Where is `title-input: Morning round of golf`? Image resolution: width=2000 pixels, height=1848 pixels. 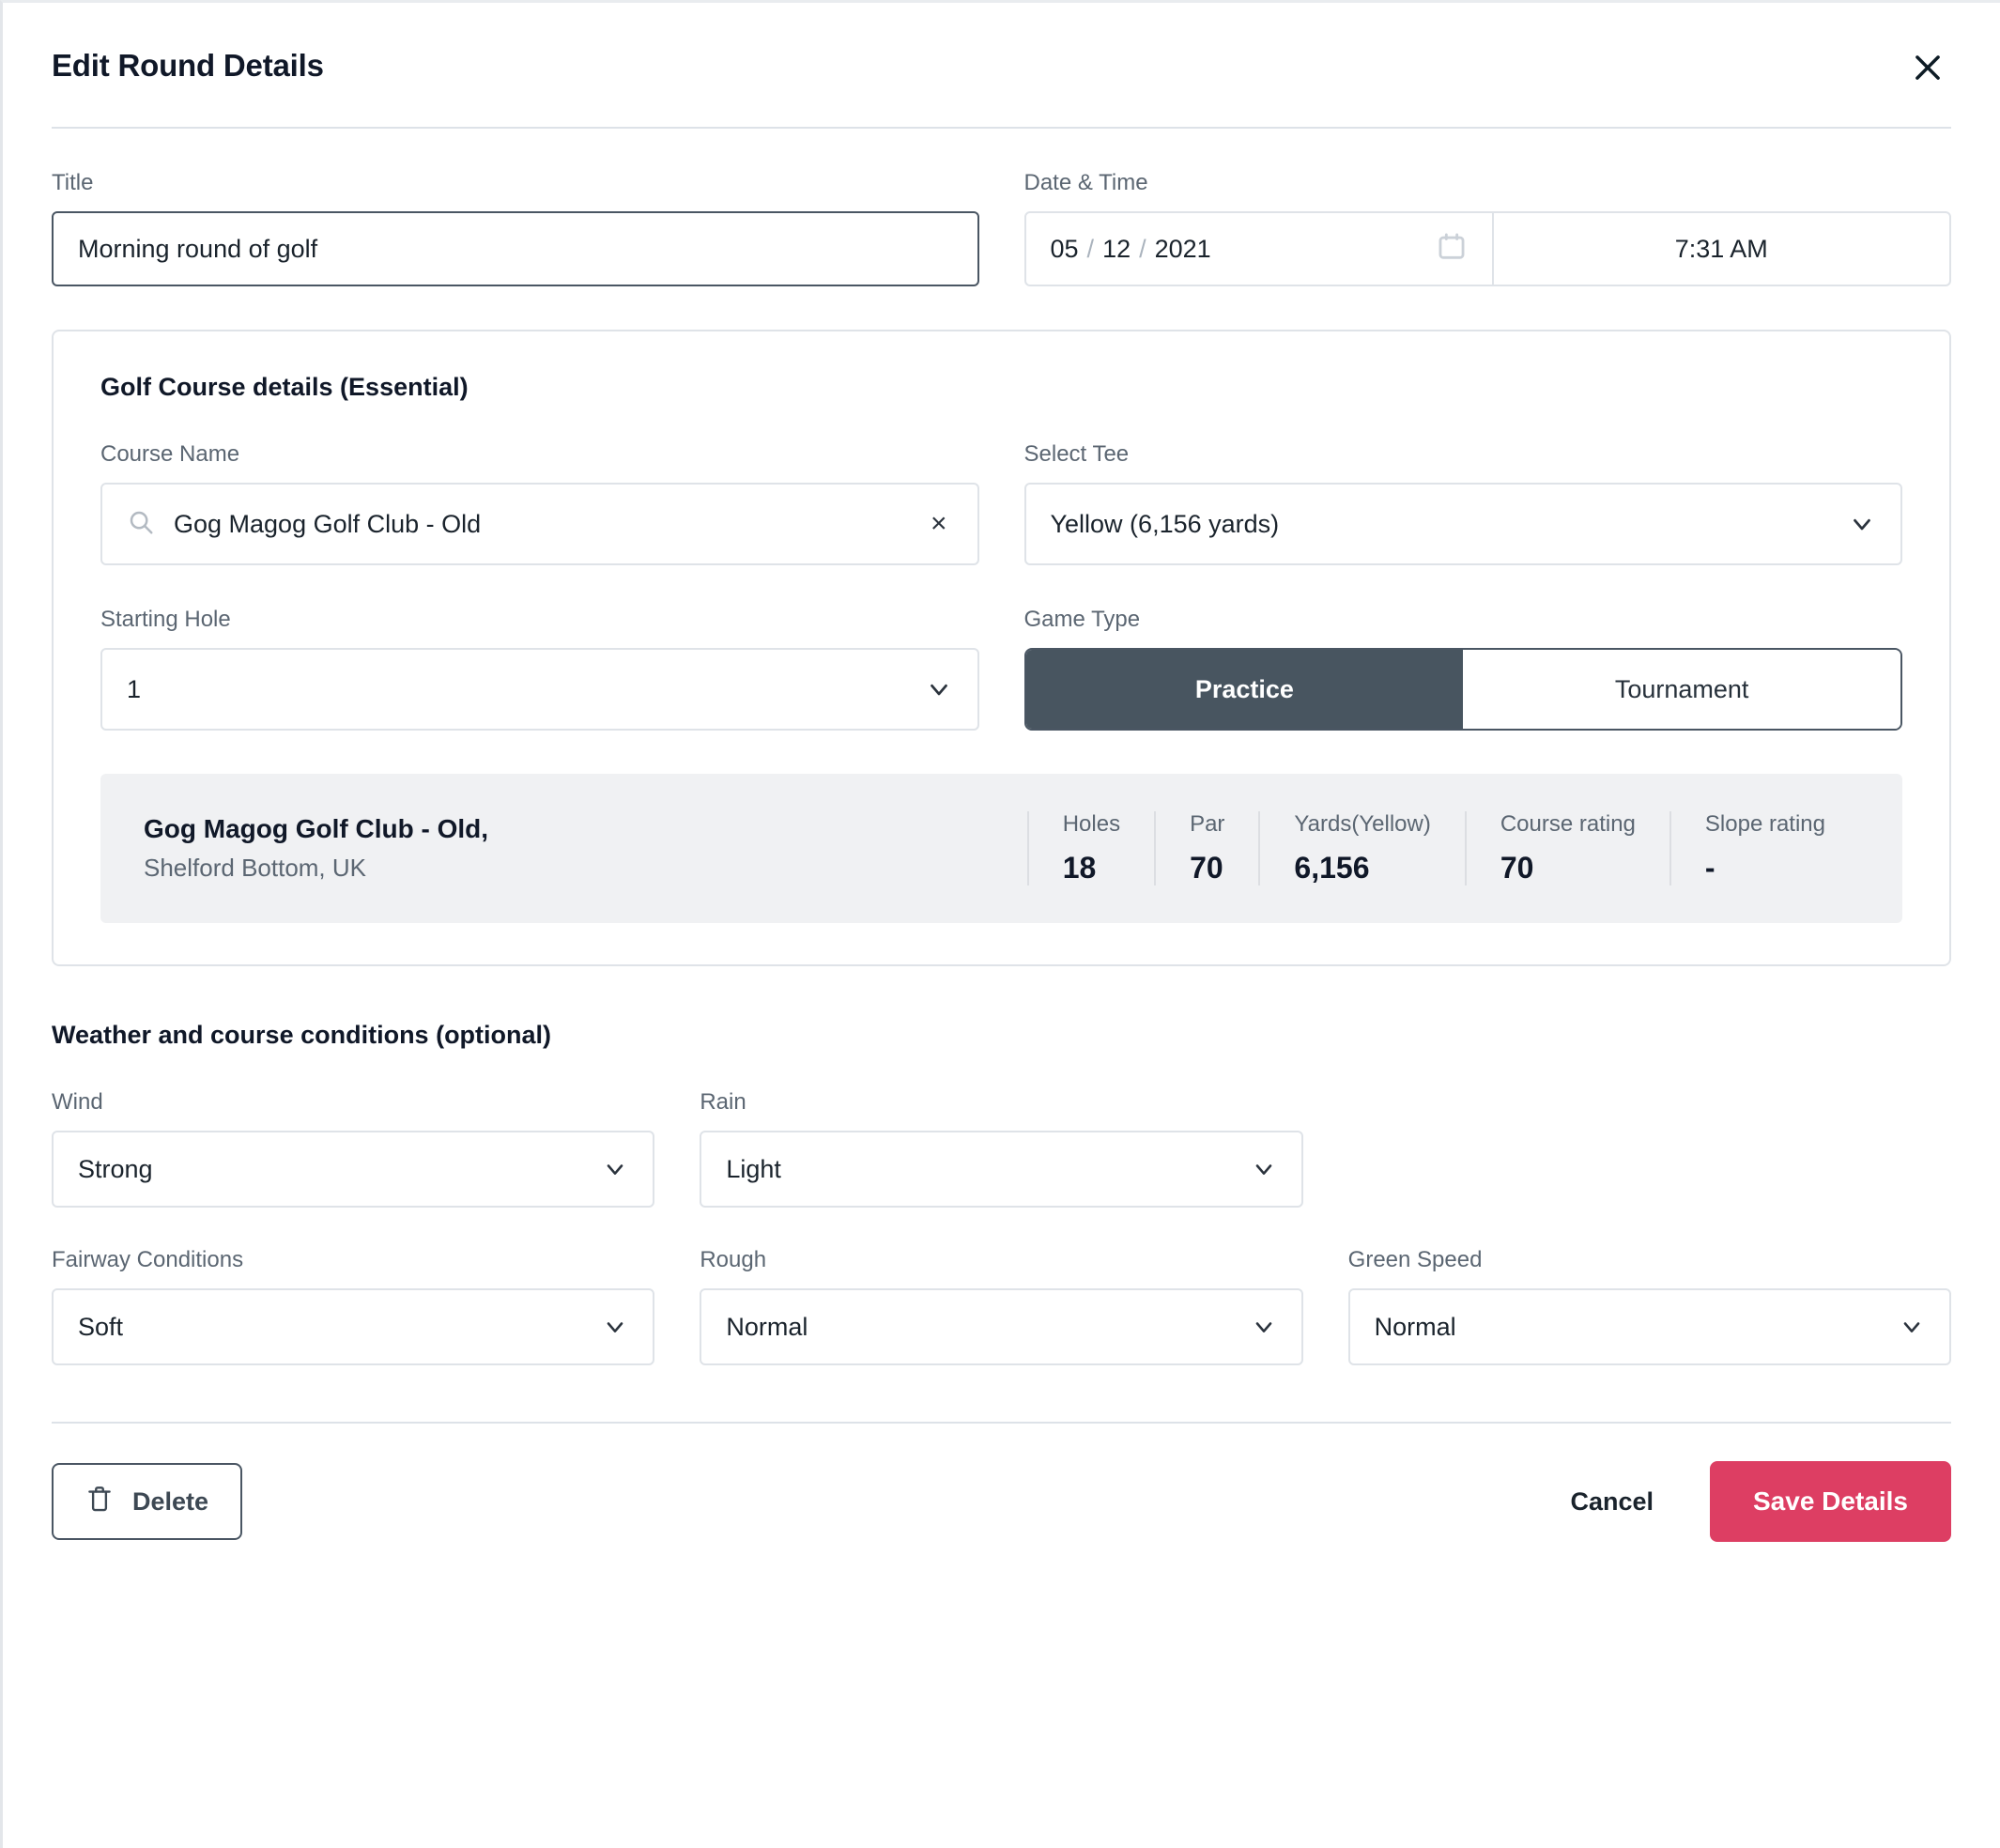
title-input: Morning round of golf is located at coordinates (515, 248).